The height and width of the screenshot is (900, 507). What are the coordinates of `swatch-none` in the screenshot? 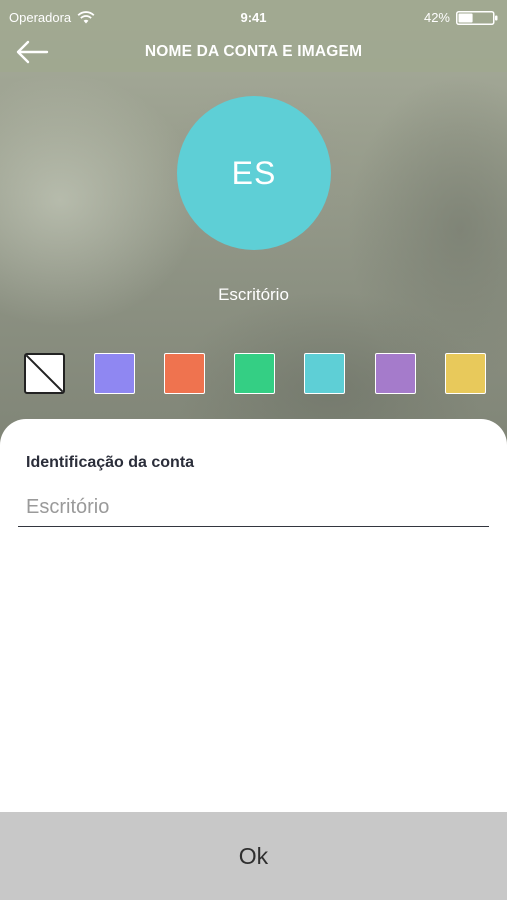 It's located at (44, 373).